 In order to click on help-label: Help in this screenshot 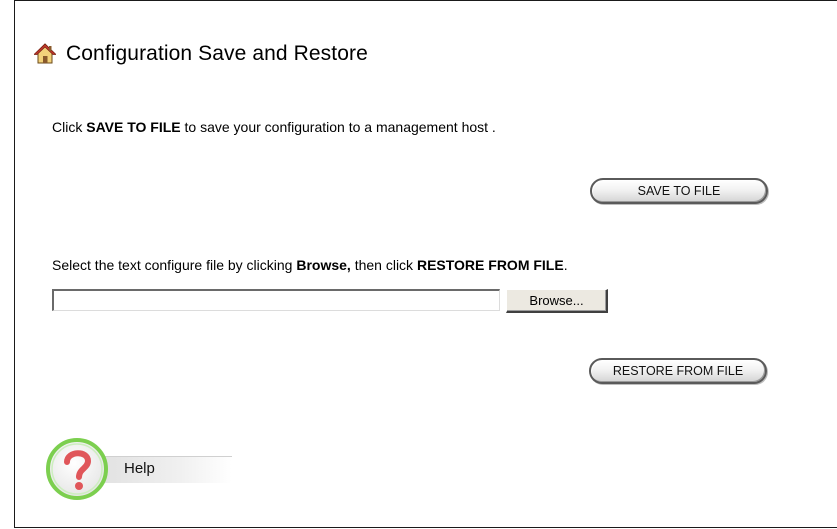, I will do `click(139, 468)`.